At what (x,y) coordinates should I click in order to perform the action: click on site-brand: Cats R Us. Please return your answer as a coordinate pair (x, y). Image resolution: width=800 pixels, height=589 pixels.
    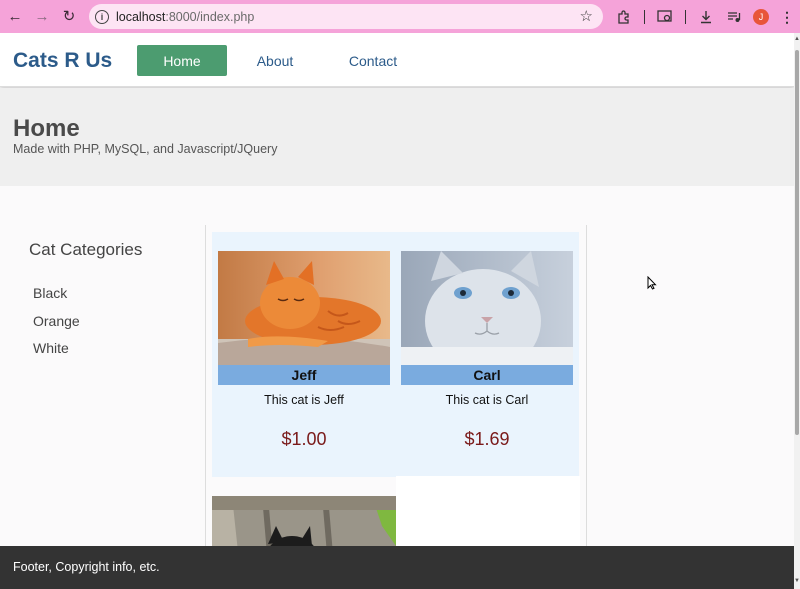
    Looking at the image, I should click on (62, 61).